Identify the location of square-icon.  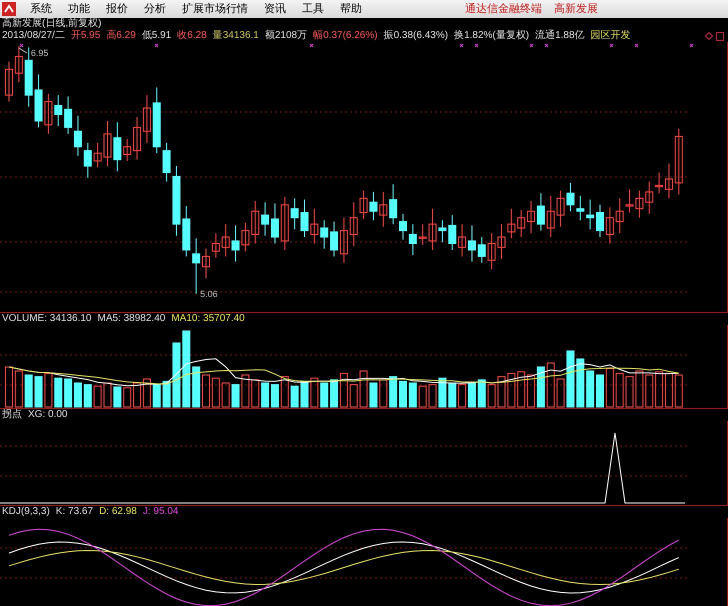
(720, 36).